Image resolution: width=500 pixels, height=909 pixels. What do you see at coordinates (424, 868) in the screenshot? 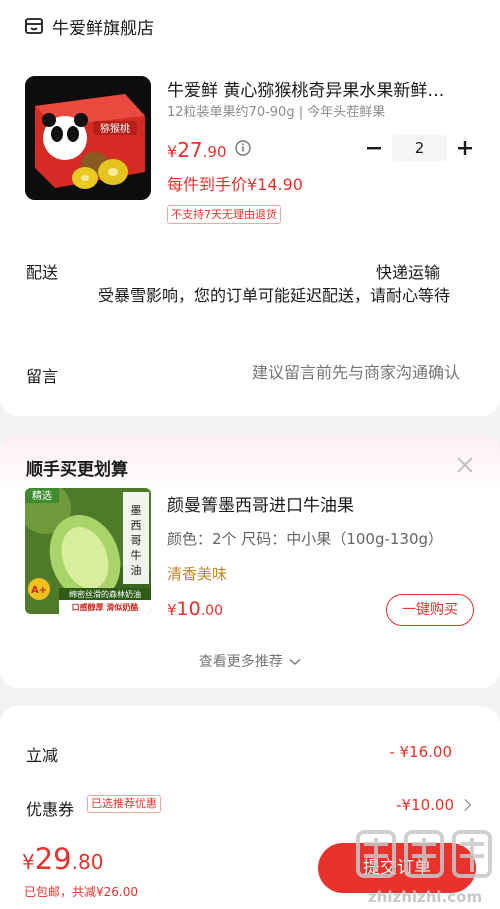
I see `watermark-logo: zhizhizhi.com` at bounding box center [424, 868].